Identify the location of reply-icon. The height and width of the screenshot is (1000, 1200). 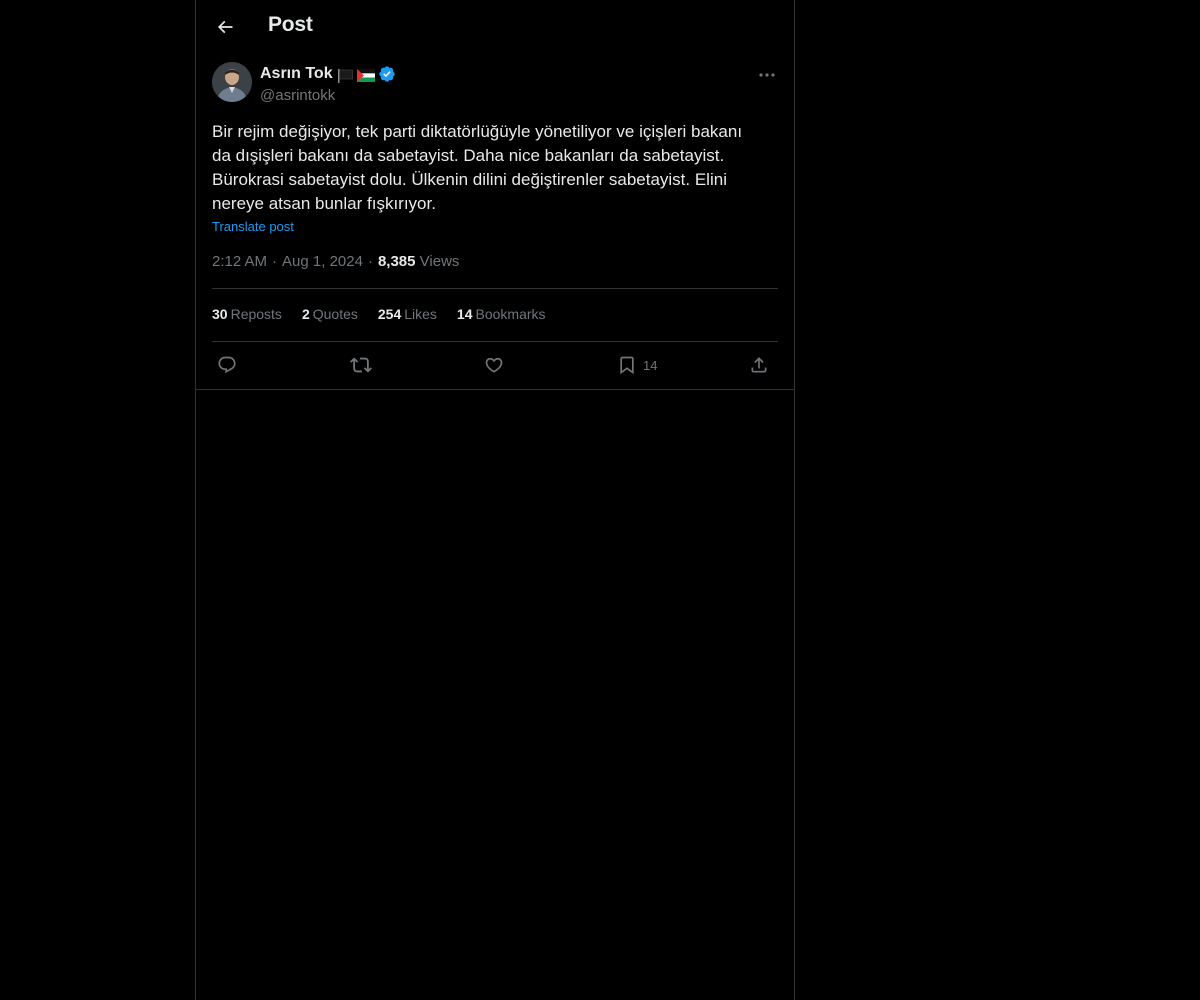
(227, 365).